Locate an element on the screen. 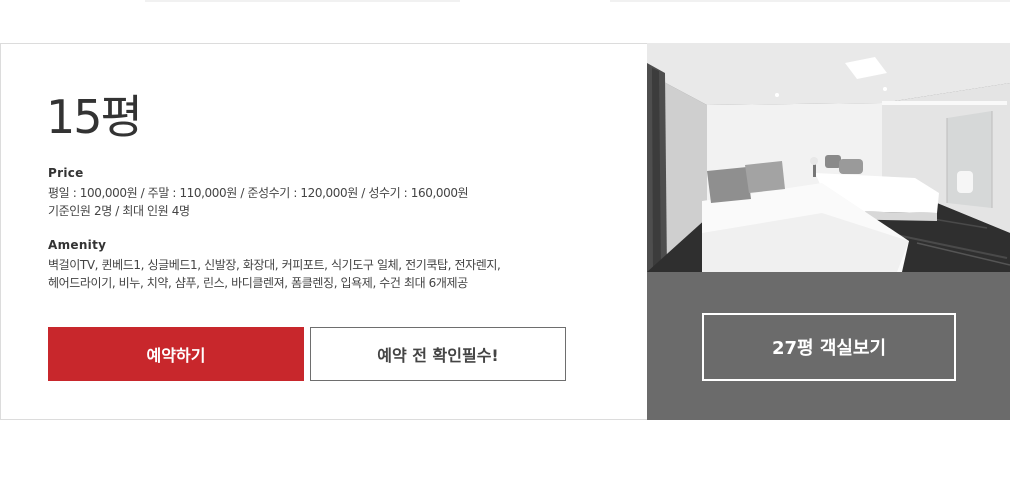 The width and height of the screenshot is (1010, 491). top-divider-right is located at coordinates (810, 1).